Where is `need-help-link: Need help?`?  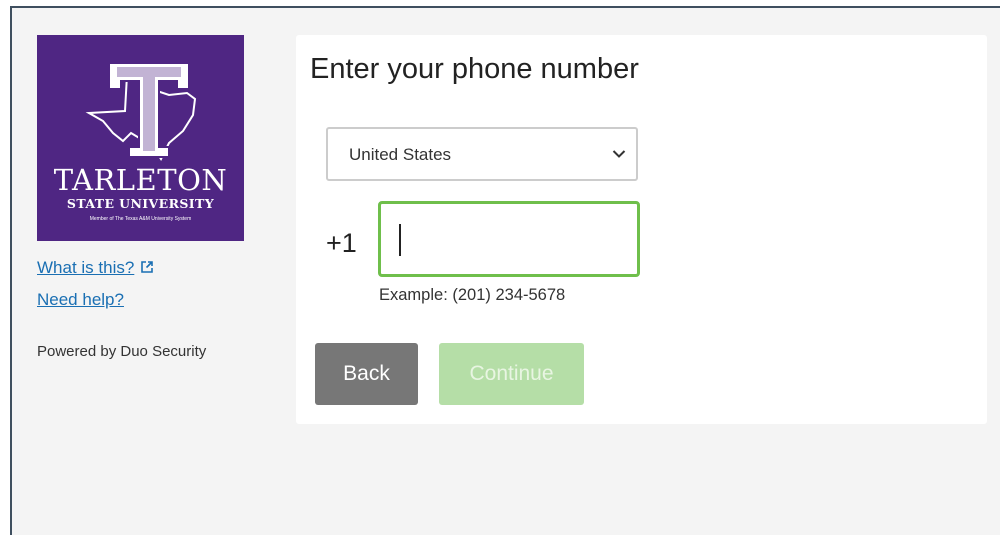 need-help-link: Need help? is located at coordinates (80, 300).